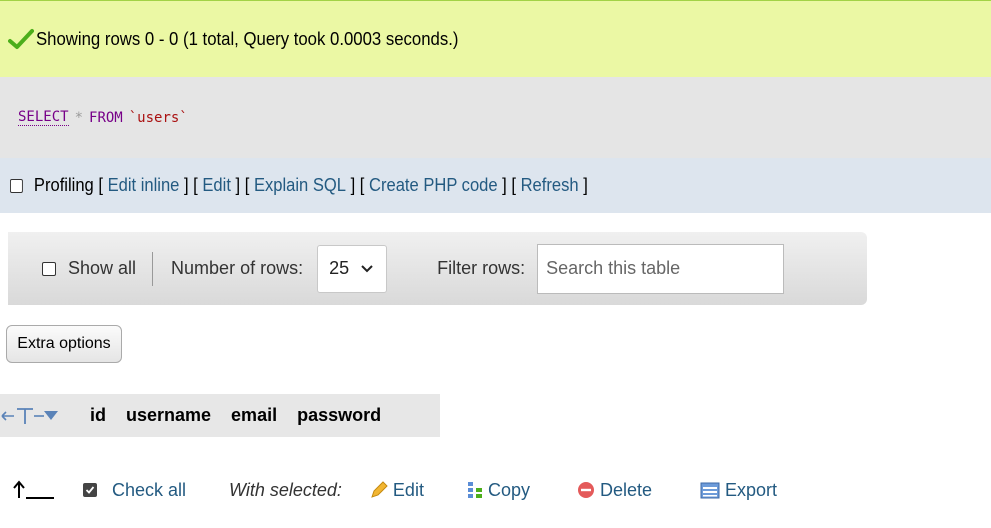 The height and width of the screenshot is (528, 991). I want to click on checkmark-icon, so click(21, 39).